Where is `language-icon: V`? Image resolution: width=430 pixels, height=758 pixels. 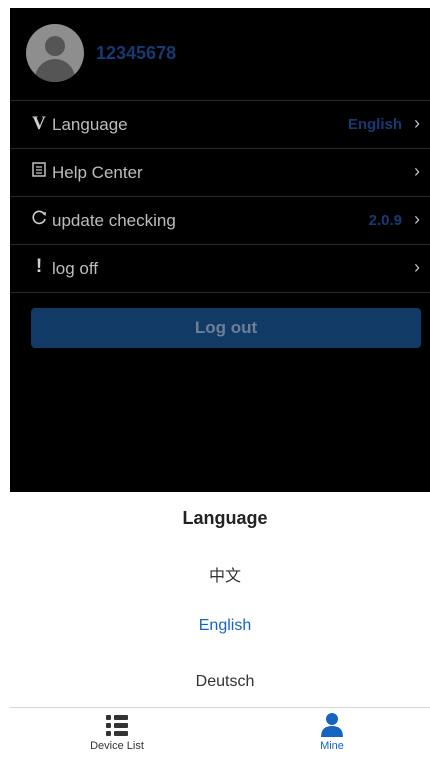 language-icon: V is located at coordinates (39, 123).